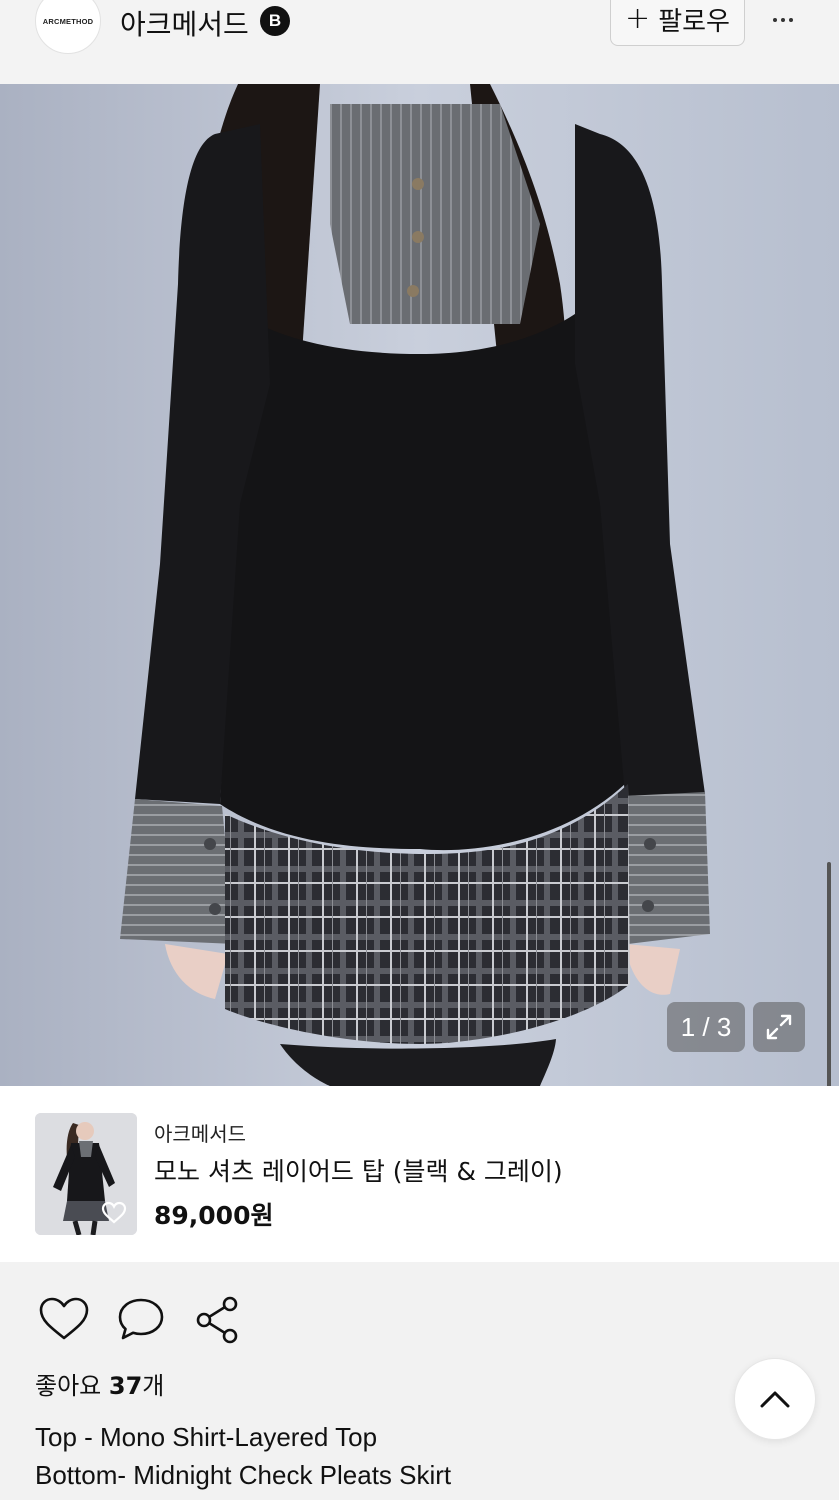  Describe the element at coordinates (275, 21) in the screenshot. I see `brand-badge-icon: B` at that location.